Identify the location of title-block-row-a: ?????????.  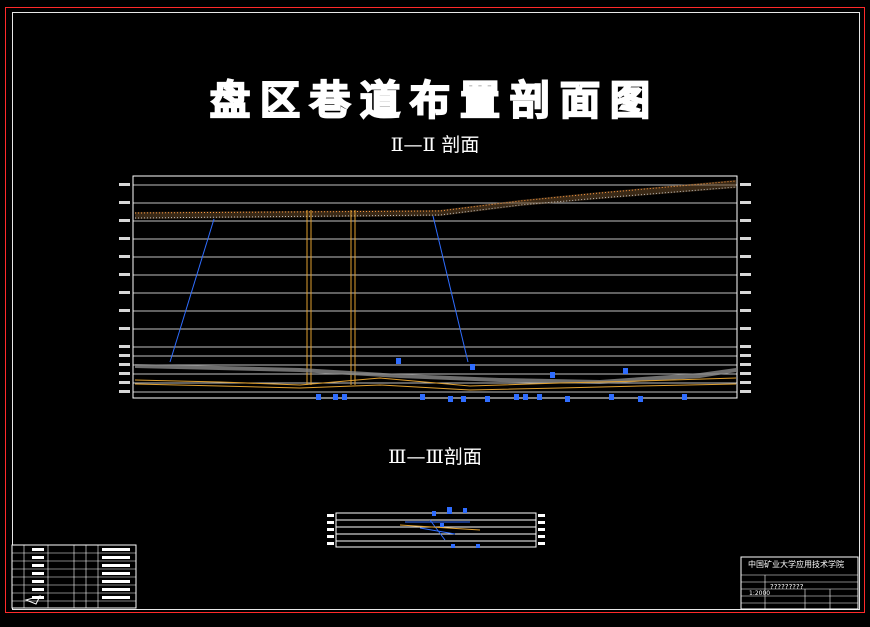
(787, 587).